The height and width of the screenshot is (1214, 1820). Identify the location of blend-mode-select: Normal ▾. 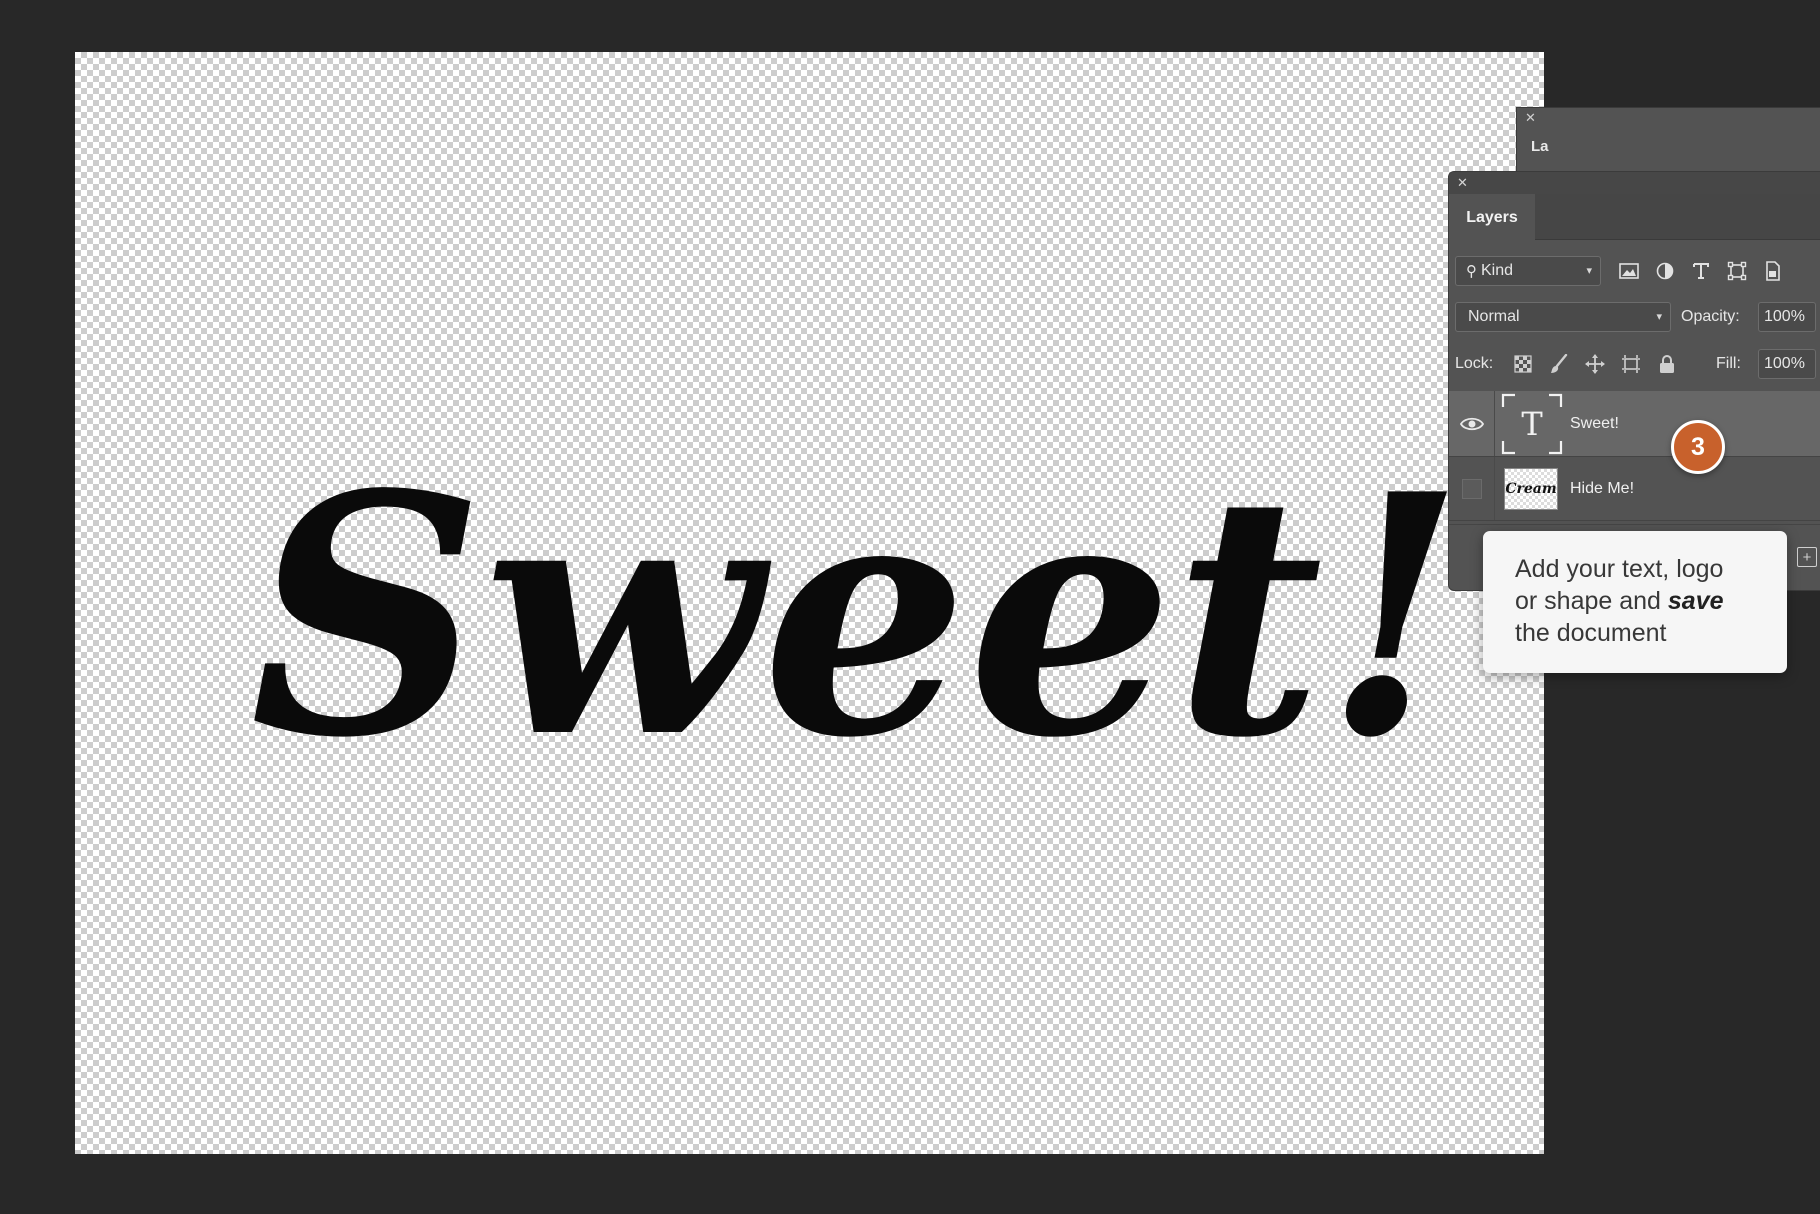
(1563, 317).